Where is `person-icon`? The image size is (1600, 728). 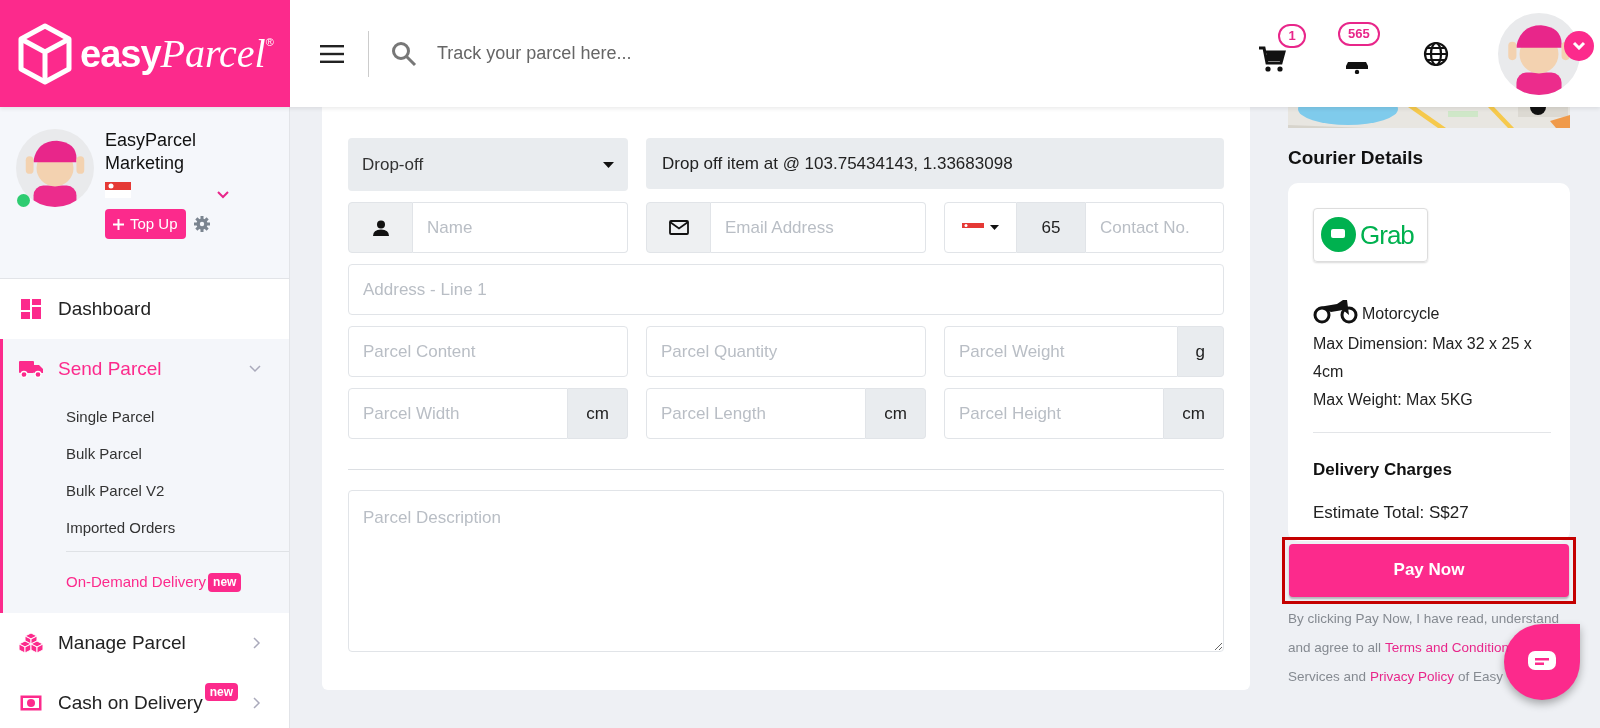
person-icon is located at coordinates (380, 227).